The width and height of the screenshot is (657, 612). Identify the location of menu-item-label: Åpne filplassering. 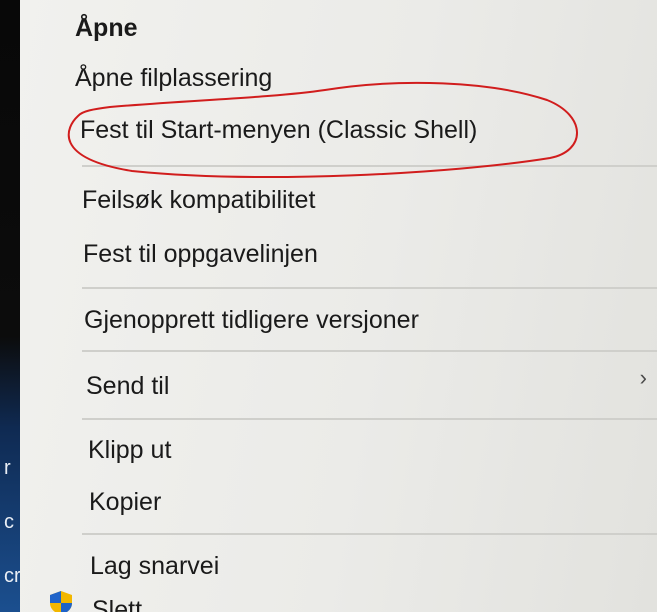
(174, 78).